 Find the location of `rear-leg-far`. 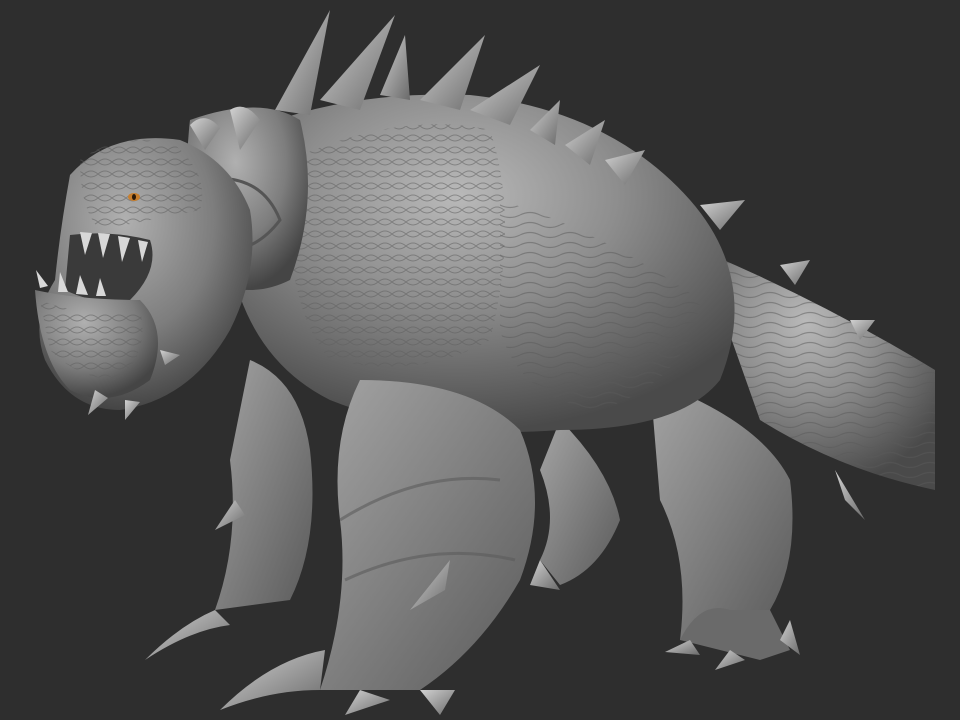

rear-leg-far is located at coordinates (575, 505).